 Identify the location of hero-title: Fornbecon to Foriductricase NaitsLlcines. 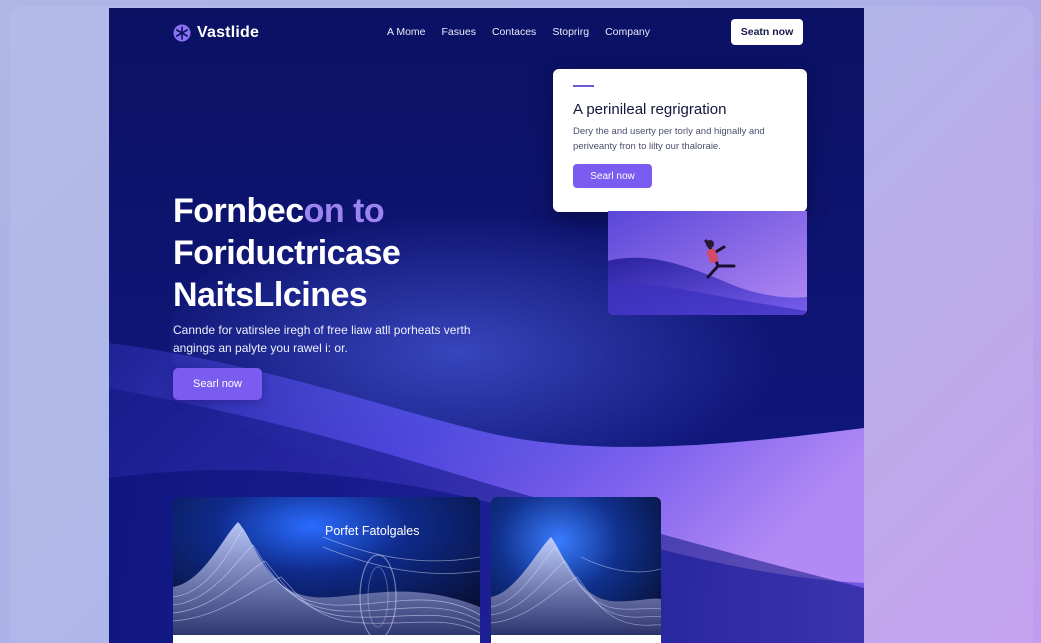
(287, 253).